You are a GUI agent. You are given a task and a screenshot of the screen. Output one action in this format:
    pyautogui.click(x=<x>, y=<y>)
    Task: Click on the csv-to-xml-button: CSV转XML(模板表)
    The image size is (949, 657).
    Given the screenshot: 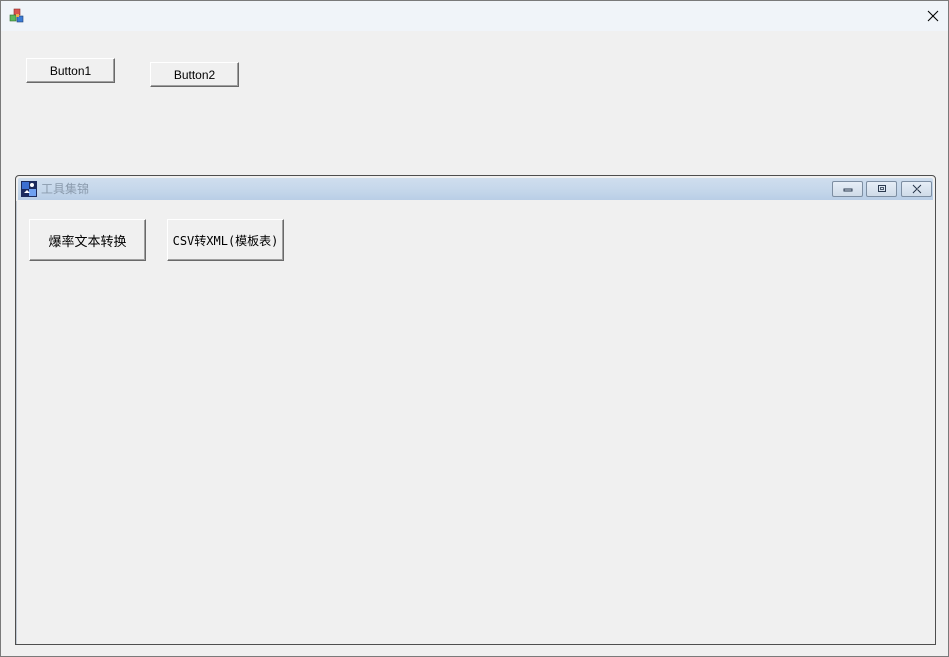 What is the action you would take?
    pyautogui.click(x=225, y=240)
    